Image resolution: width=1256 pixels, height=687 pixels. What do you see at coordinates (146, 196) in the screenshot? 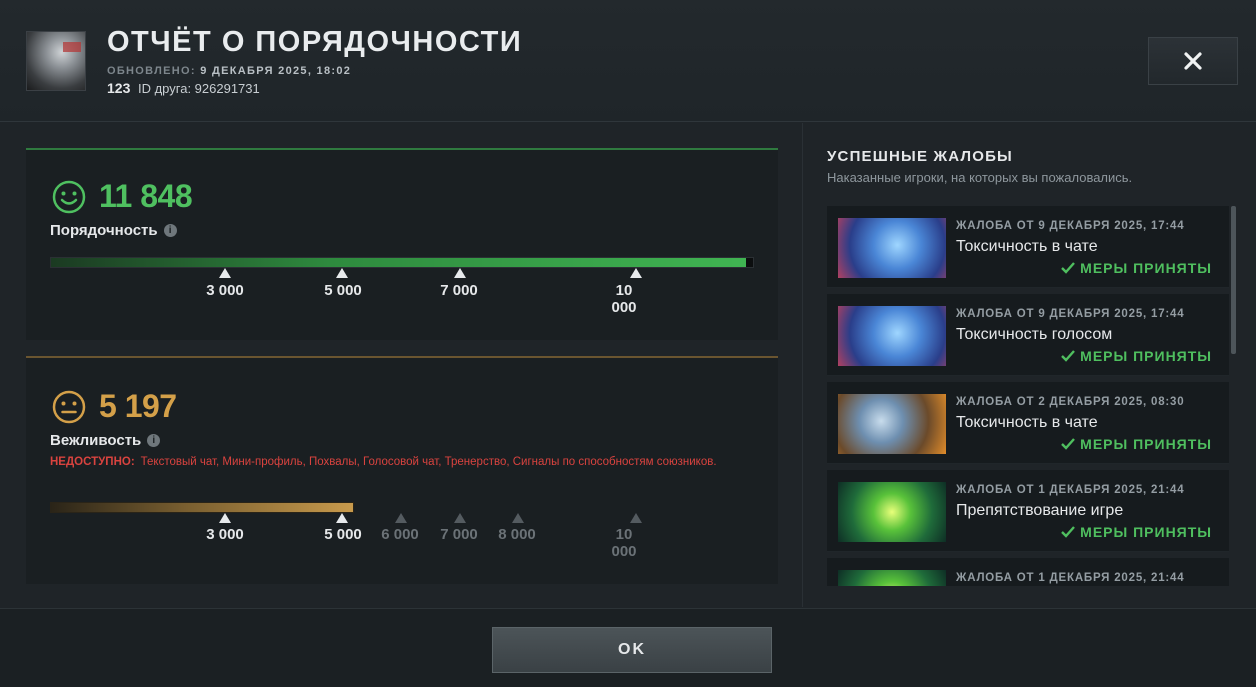
I see `conduct-score: 11 848` at bounding box center [146, 196].